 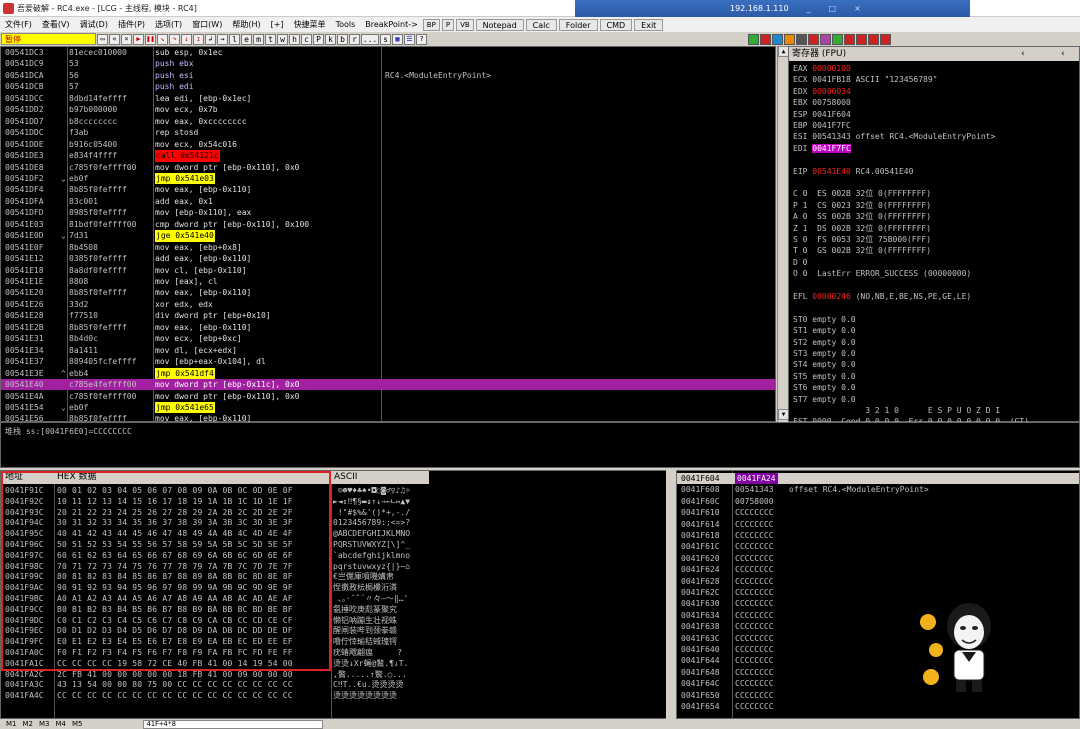 I want to click on disasm-row: 00541DCA 56 push esi RC4.<ModuleEntryPoint>, so click(x=388, y=75).